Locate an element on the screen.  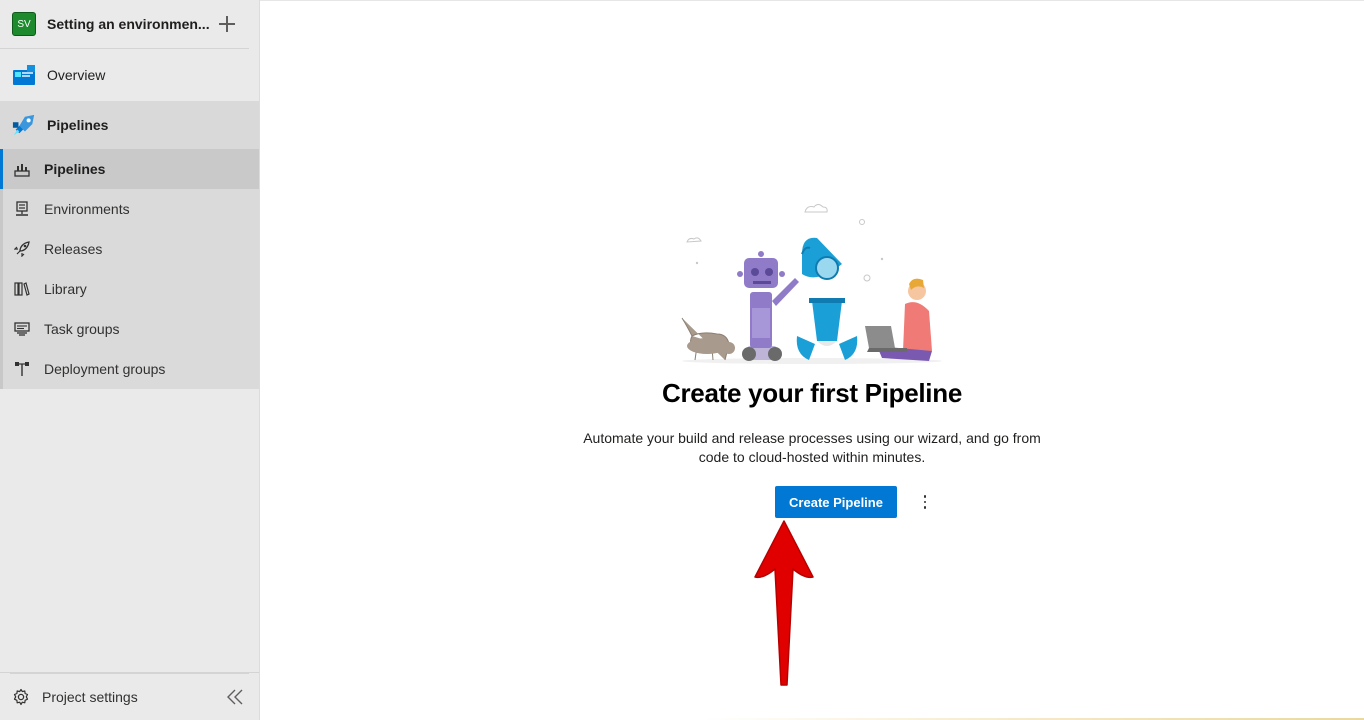
subnav-task-groups-label: Task groups is located at coordinates (82, 329).